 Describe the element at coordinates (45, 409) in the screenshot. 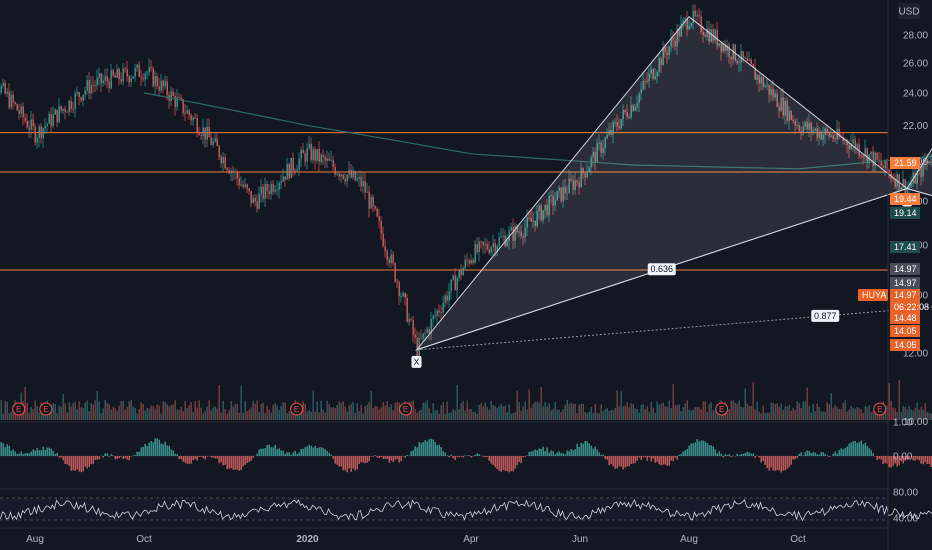

I see `svg-text: E` at that location.